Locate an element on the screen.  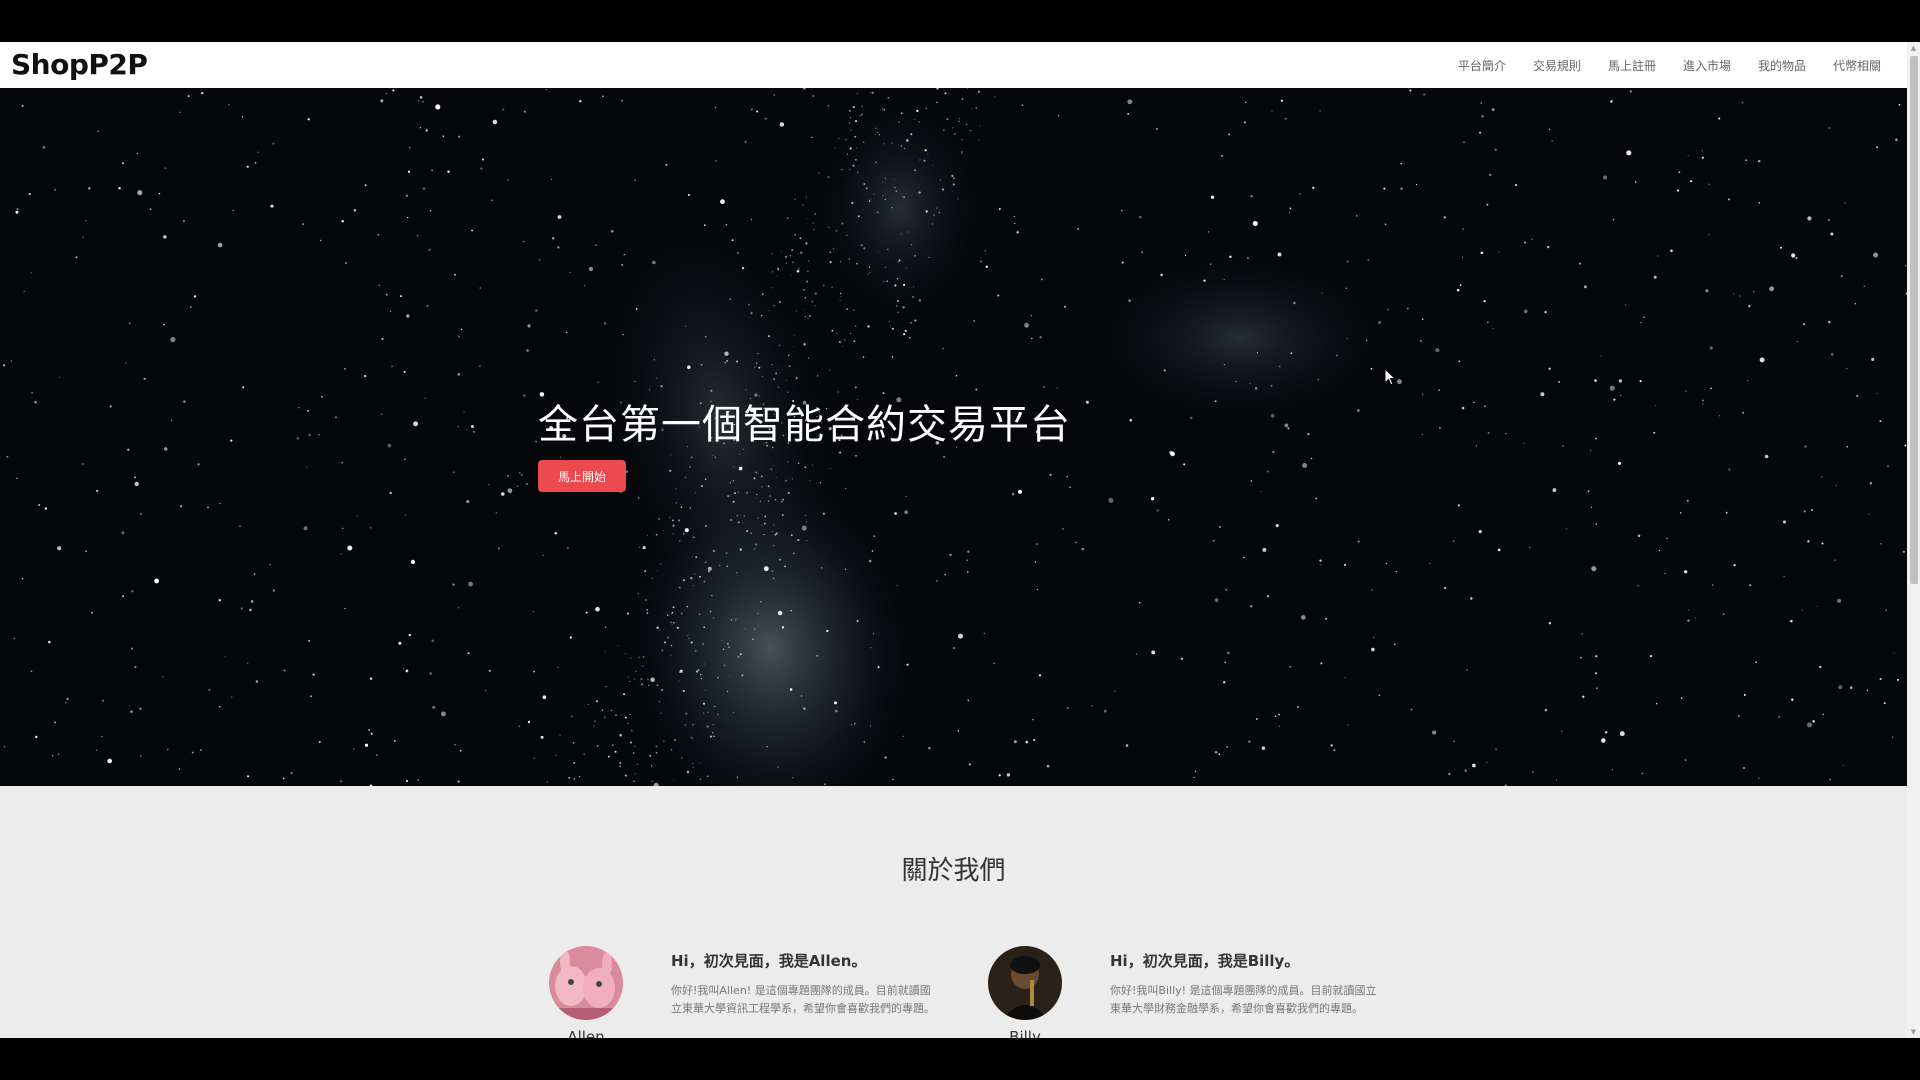
member-greeting: Hi，初次見面，我是Billy。 is located at coordinates (1205, 961).